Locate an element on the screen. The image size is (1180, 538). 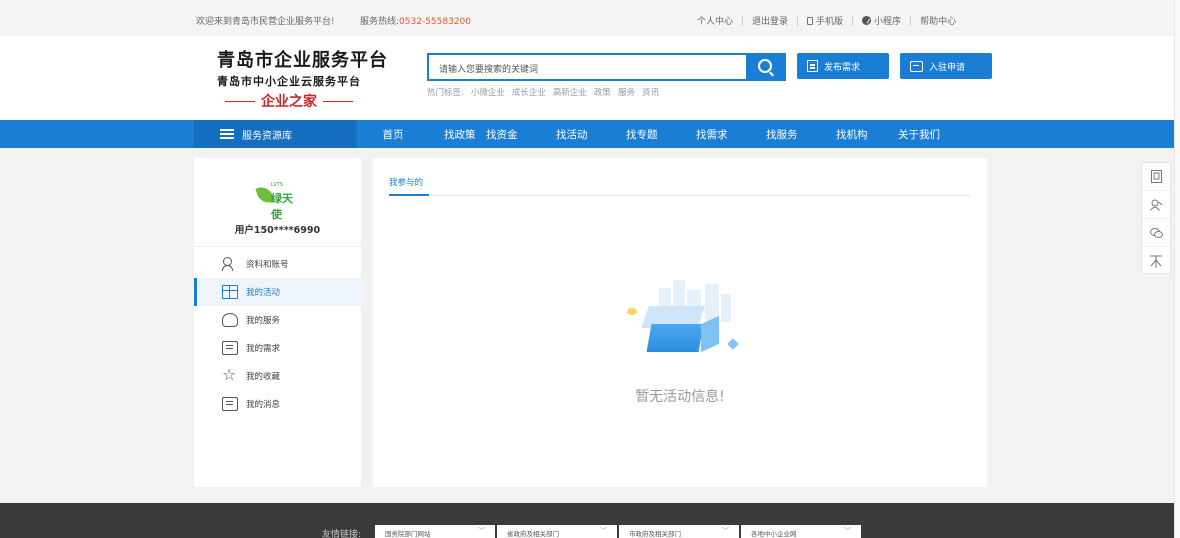
nav-items: 首页 找政策 找资金 找活动 找专题 找需求 找服务 找机构 关于我们 is located at coordinates (664, 134).